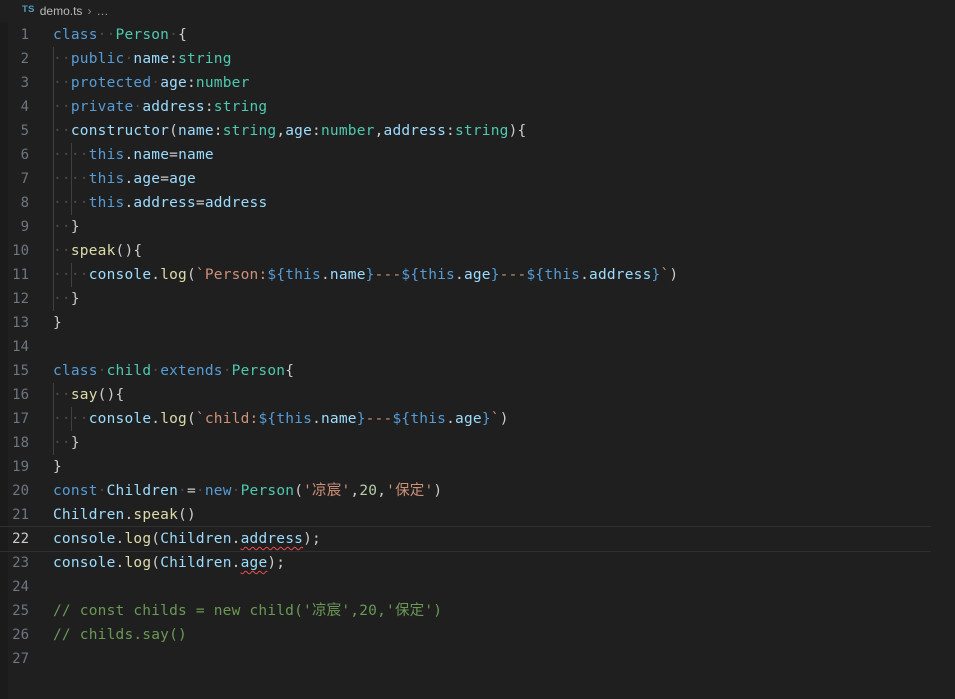 The height and width of the screenshot is (699, 955). Describe the element at coordinates (504, 35) in the screenshot. I see `line-content: class··Person·{` at that location.